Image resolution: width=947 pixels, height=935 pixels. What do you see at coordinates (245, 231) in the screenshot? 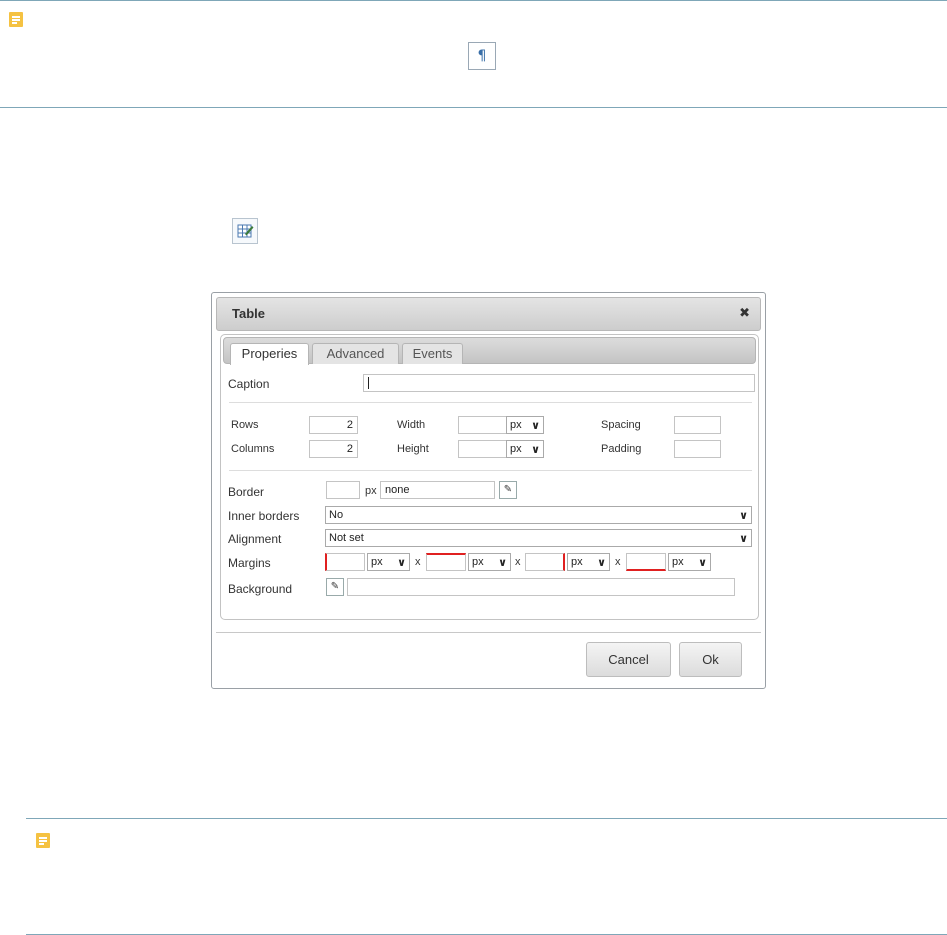
I see `table-properties-icon` at bounding box center [245, 231].